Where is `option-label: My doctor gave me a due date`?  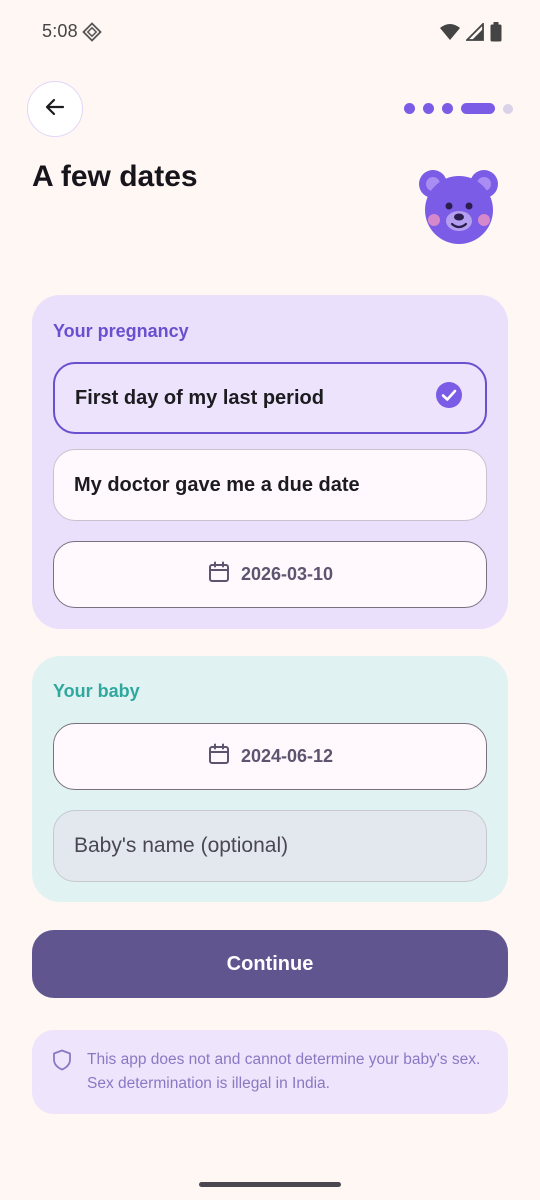
option-label: My doctor gave me a due date is located at coordinates (217, 484).